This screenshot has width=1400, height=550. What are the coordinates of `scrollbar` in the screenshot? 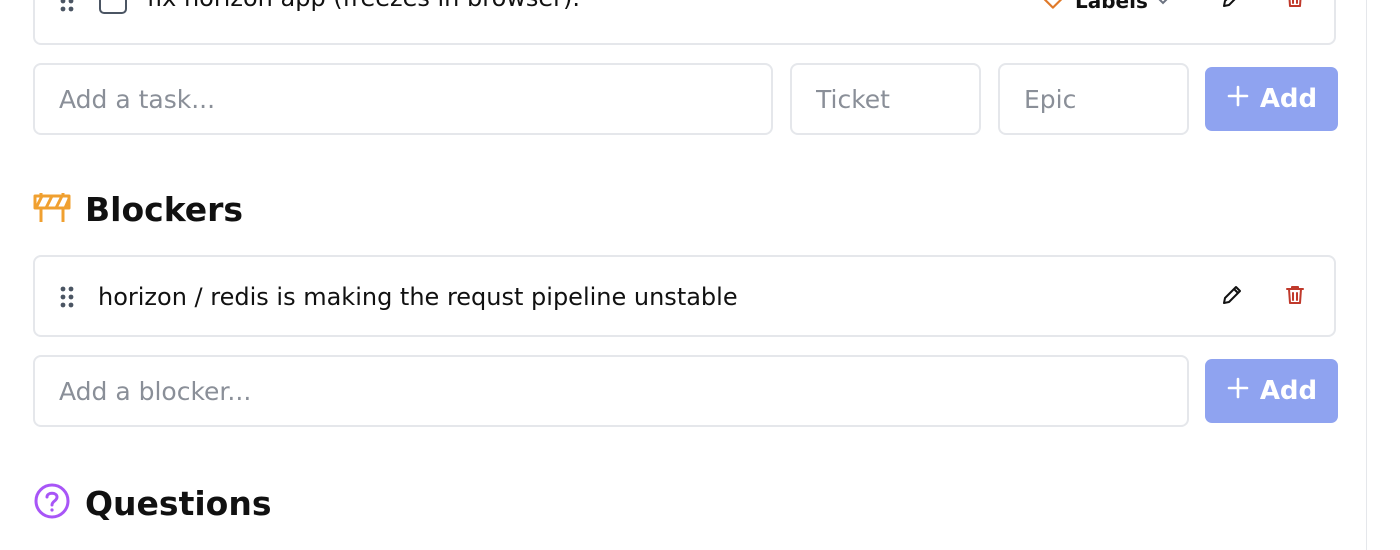 It's located at (1380, 275).